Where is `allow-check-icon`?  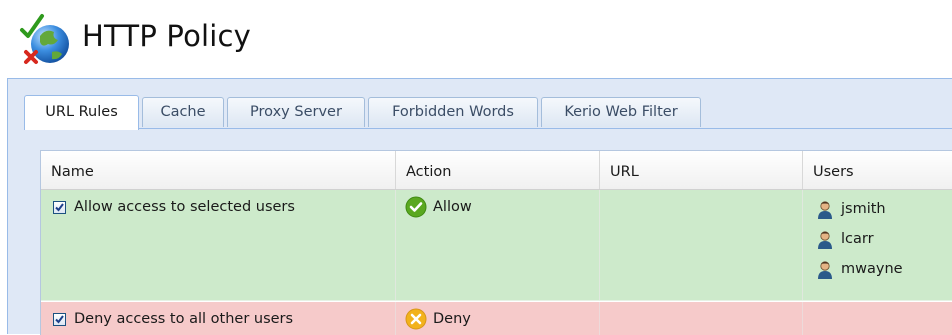 allow-check-icon is located at coordinates (416, 207).